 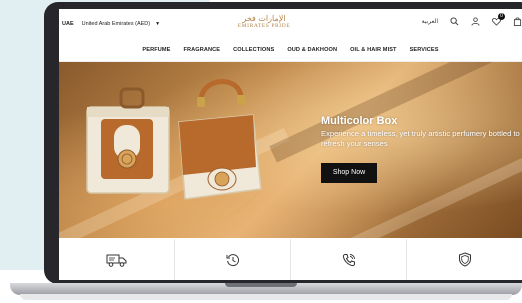 I want to click on cart-bag-icon, so click(x=517, y=21).